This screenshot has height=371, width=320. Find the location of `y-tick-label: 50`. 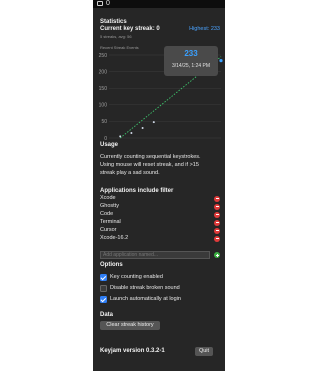

y-tick-label: 50 is located at coordinates (104, 122).